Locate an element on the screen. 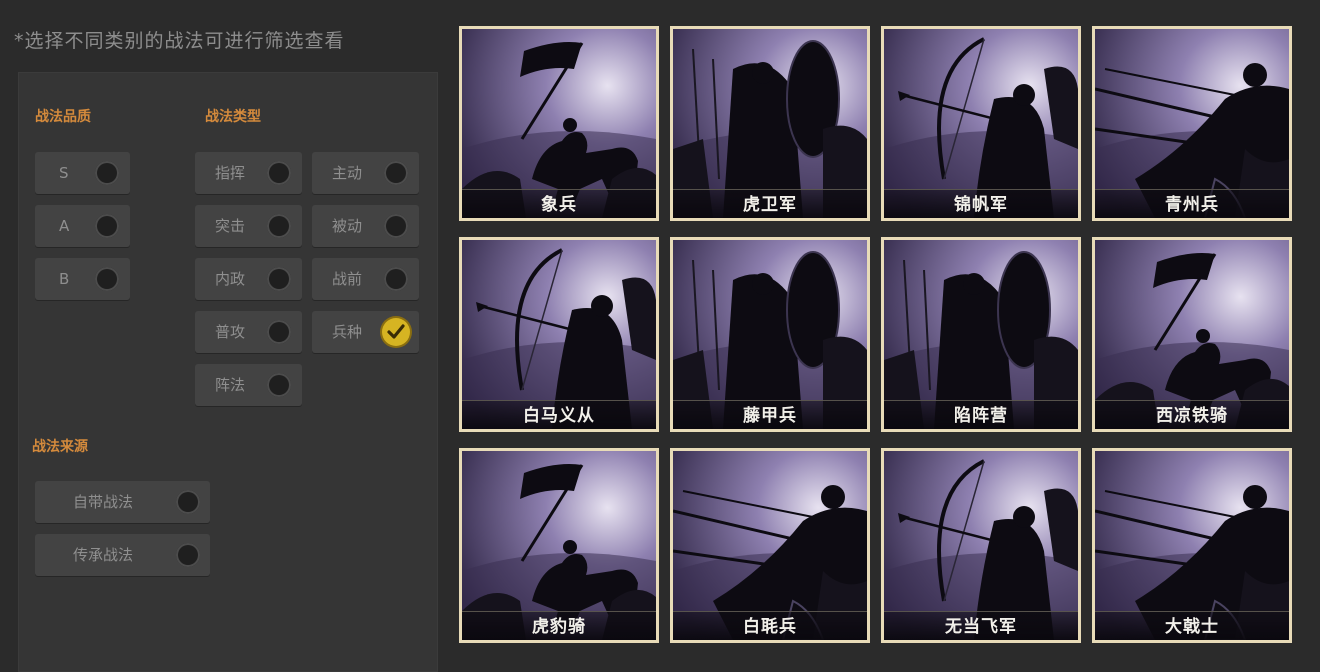  filter-hint: *选择不同类别的战法可进行筛选查看 is located at coordinates (179, 41).